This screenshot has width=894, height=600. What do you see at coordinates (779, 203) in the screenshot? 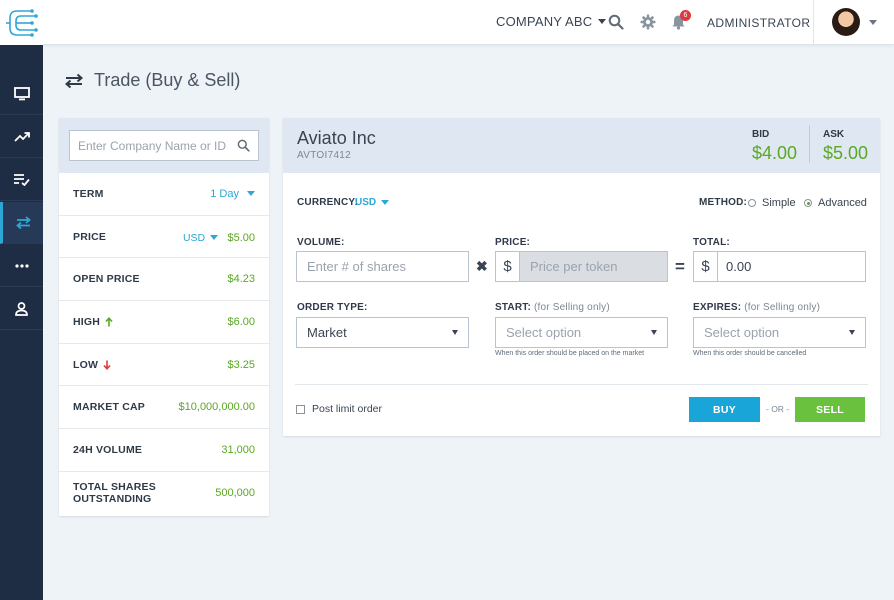
I see `method-option-label: Simple` at bounding box center [779, 203].